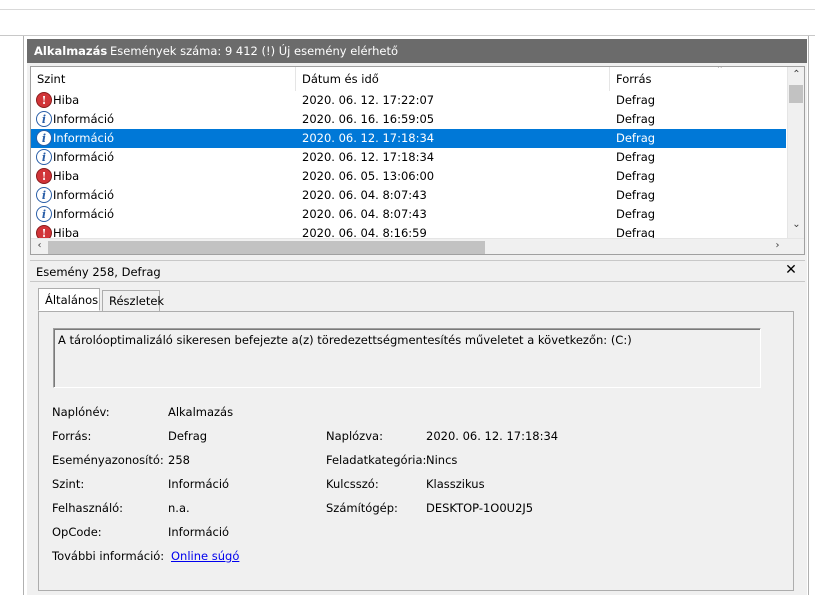 This screenshot has width=815, height=595. Describe the element at coordinates (811, 315) in the screenshot. I see `right-actions-pane` at that location.